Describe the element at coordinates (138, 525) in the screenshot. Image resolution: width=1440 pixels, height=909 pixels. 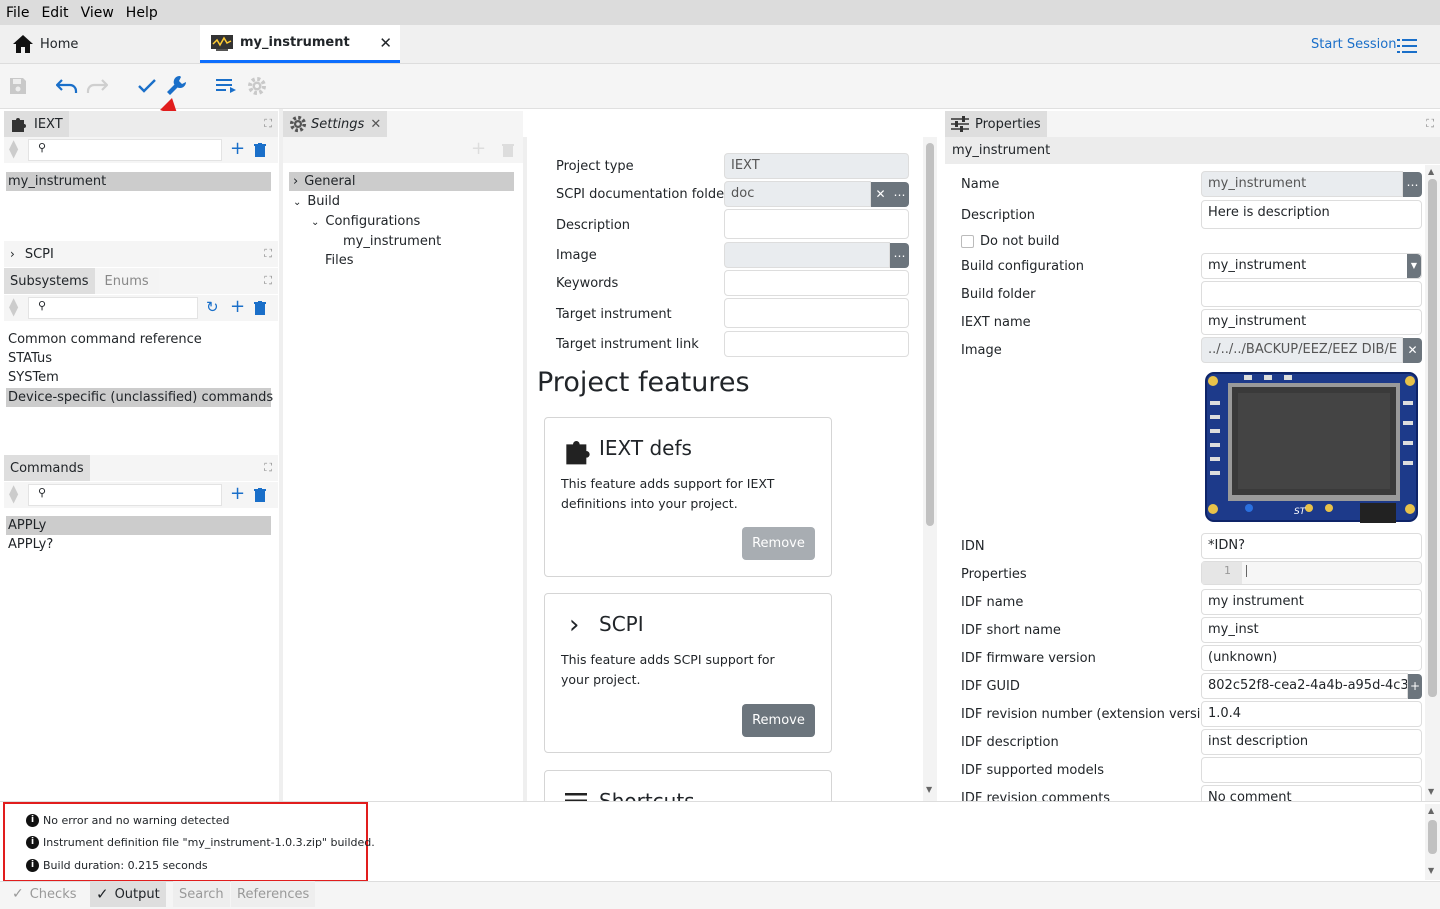
I see `list-item: APPLy` at that location.